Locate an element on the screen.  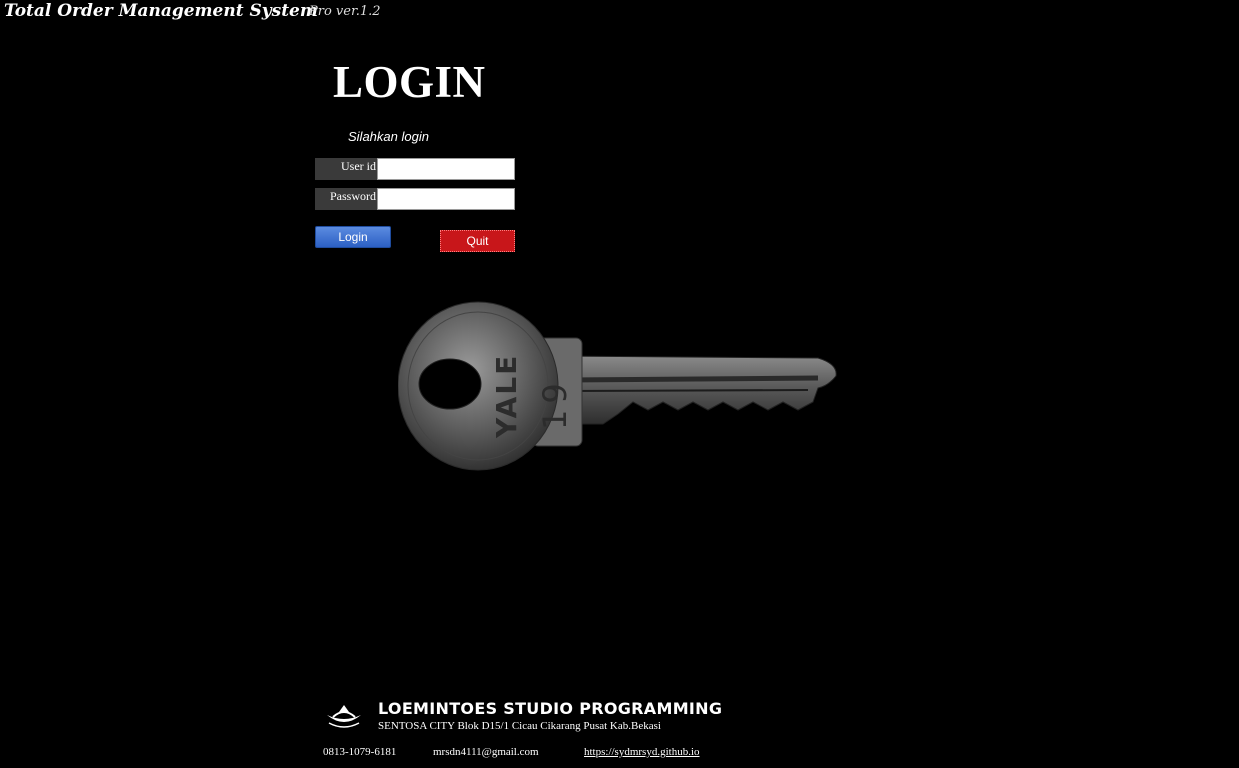
password-label: Password is located at coordinates (346, 199).